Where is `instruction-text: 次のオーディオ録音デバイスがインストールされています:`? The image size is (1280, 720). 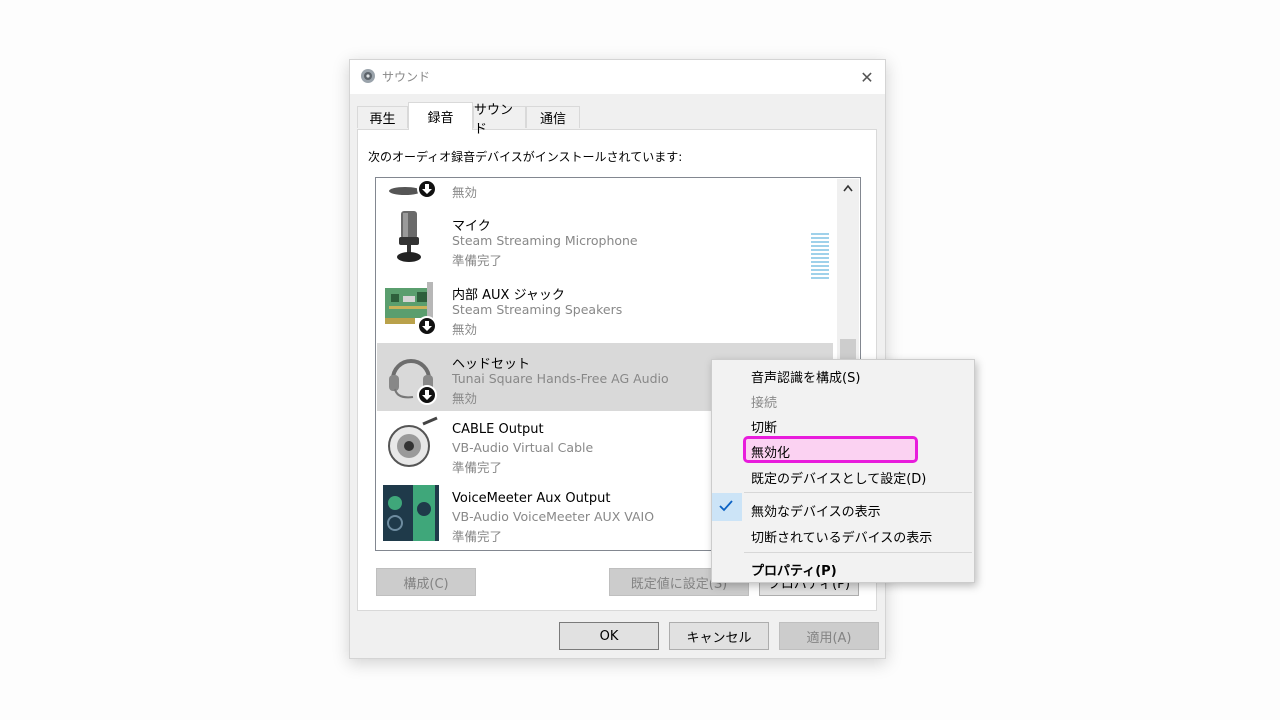
instruction-text: 次のオーディオ録音デバイスがインストールされています: is located at coordinates (525, 157).